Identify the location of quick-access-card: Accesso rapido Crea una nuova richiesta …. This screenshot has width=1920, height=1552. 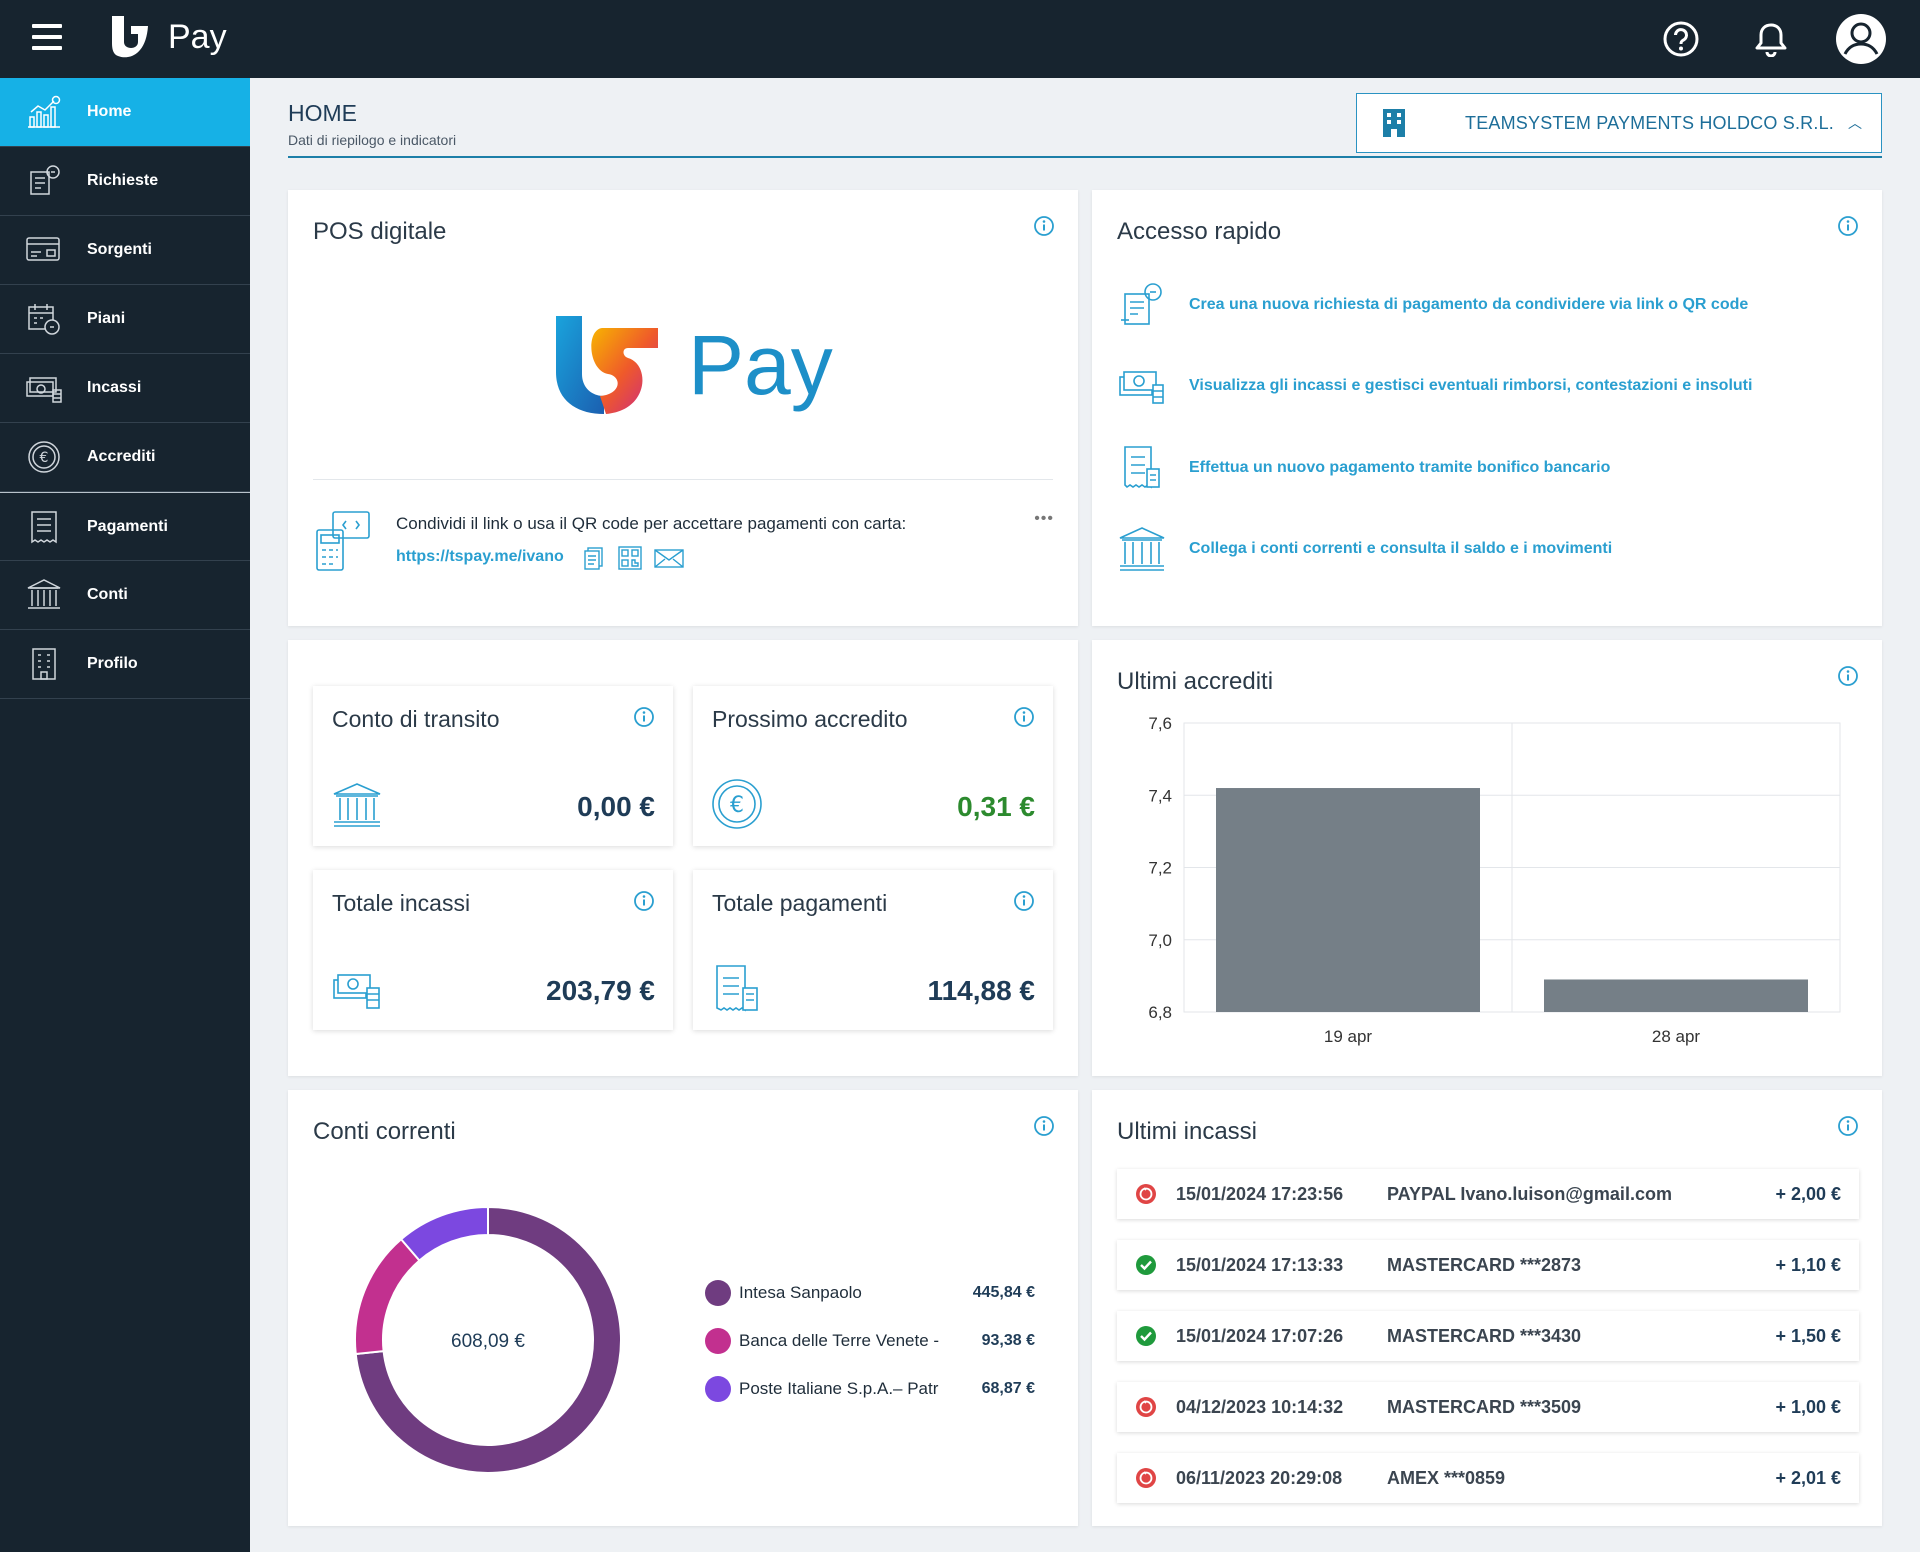
(1487, 408).